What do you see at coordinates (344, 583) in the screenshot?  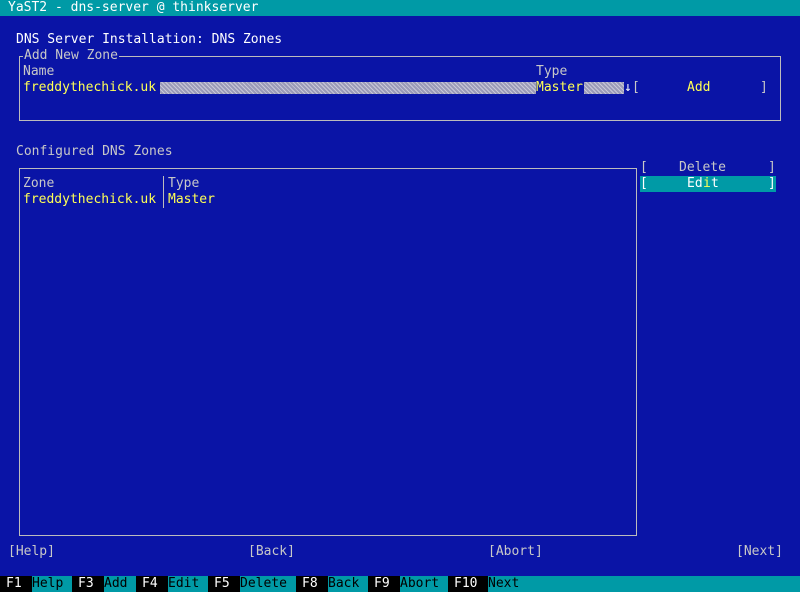 I see `fkey-back-label: Back` at bounding box center [344, 583].